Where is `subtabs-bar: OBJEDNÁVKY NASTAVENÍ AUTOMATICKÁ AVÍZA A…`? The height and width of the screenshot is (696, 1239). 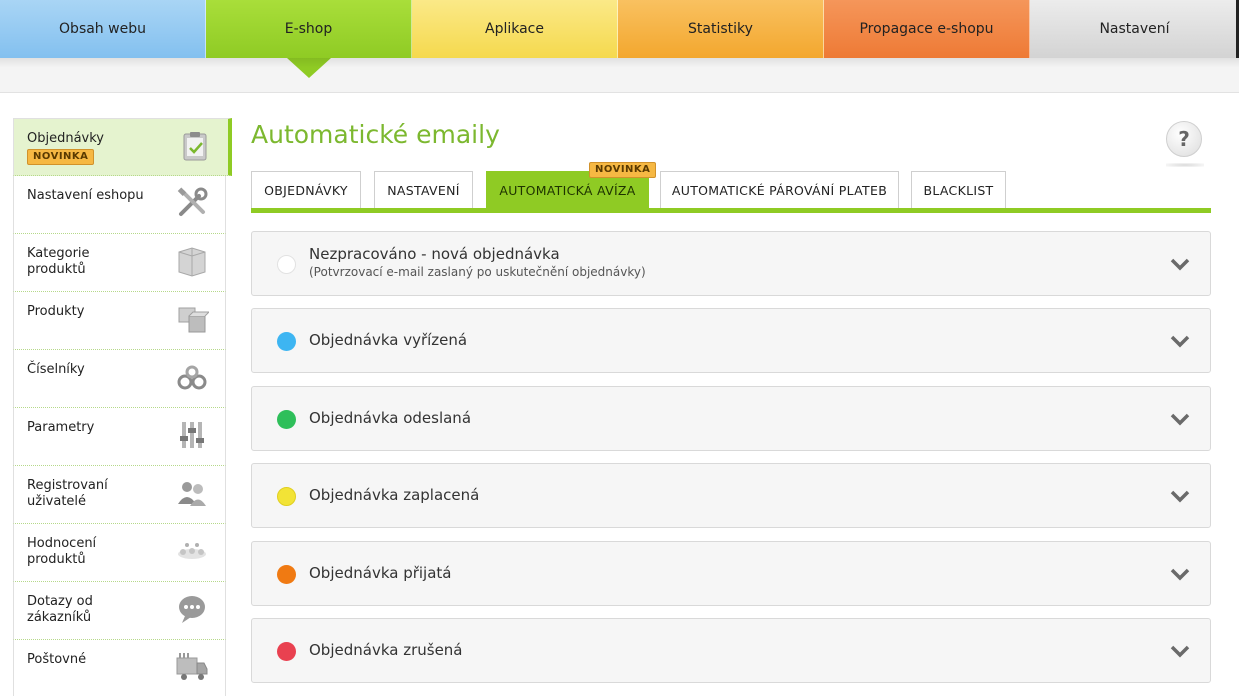
subtabs-bar: OBJEDNÁVKY NASTAVENÍ AUTOMATICKÁ AVÍZA A… is located at coordinates (731, 192).